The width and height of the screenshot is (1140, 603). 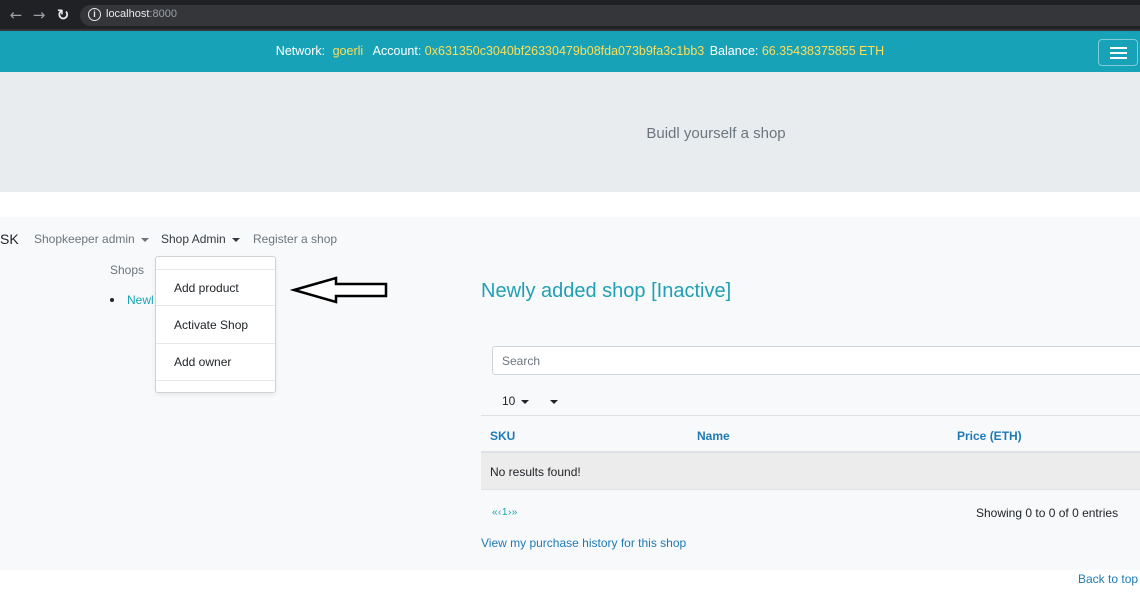 What do you see at coordinates (295, 239) in the screenshot?
I see `nav-register-shop: Register a shop` at bounding box center [295, 239].